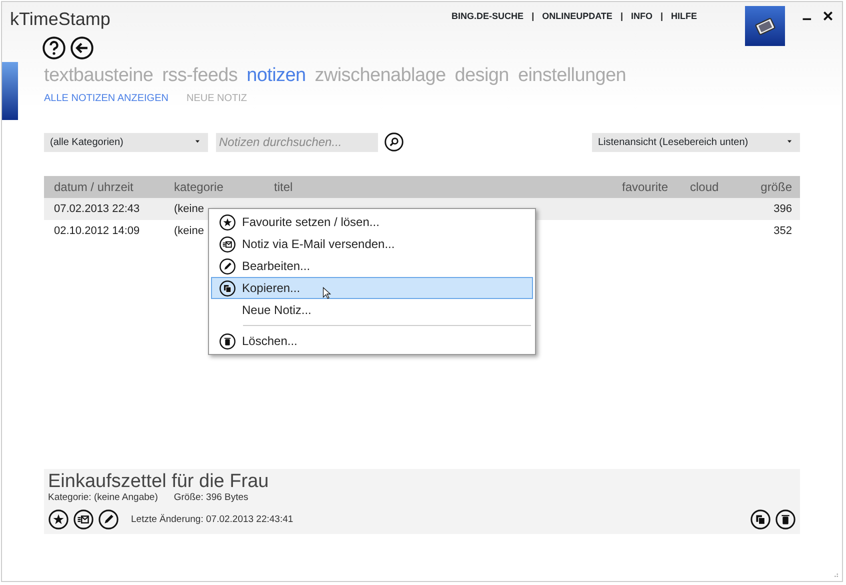 The width and height of the screenshot is (846, 585). What do you see at coordinates (211, 498) in the screenshot?
I see `size-text: Größe: 396 Bytes` at bounding box center [211, 498].